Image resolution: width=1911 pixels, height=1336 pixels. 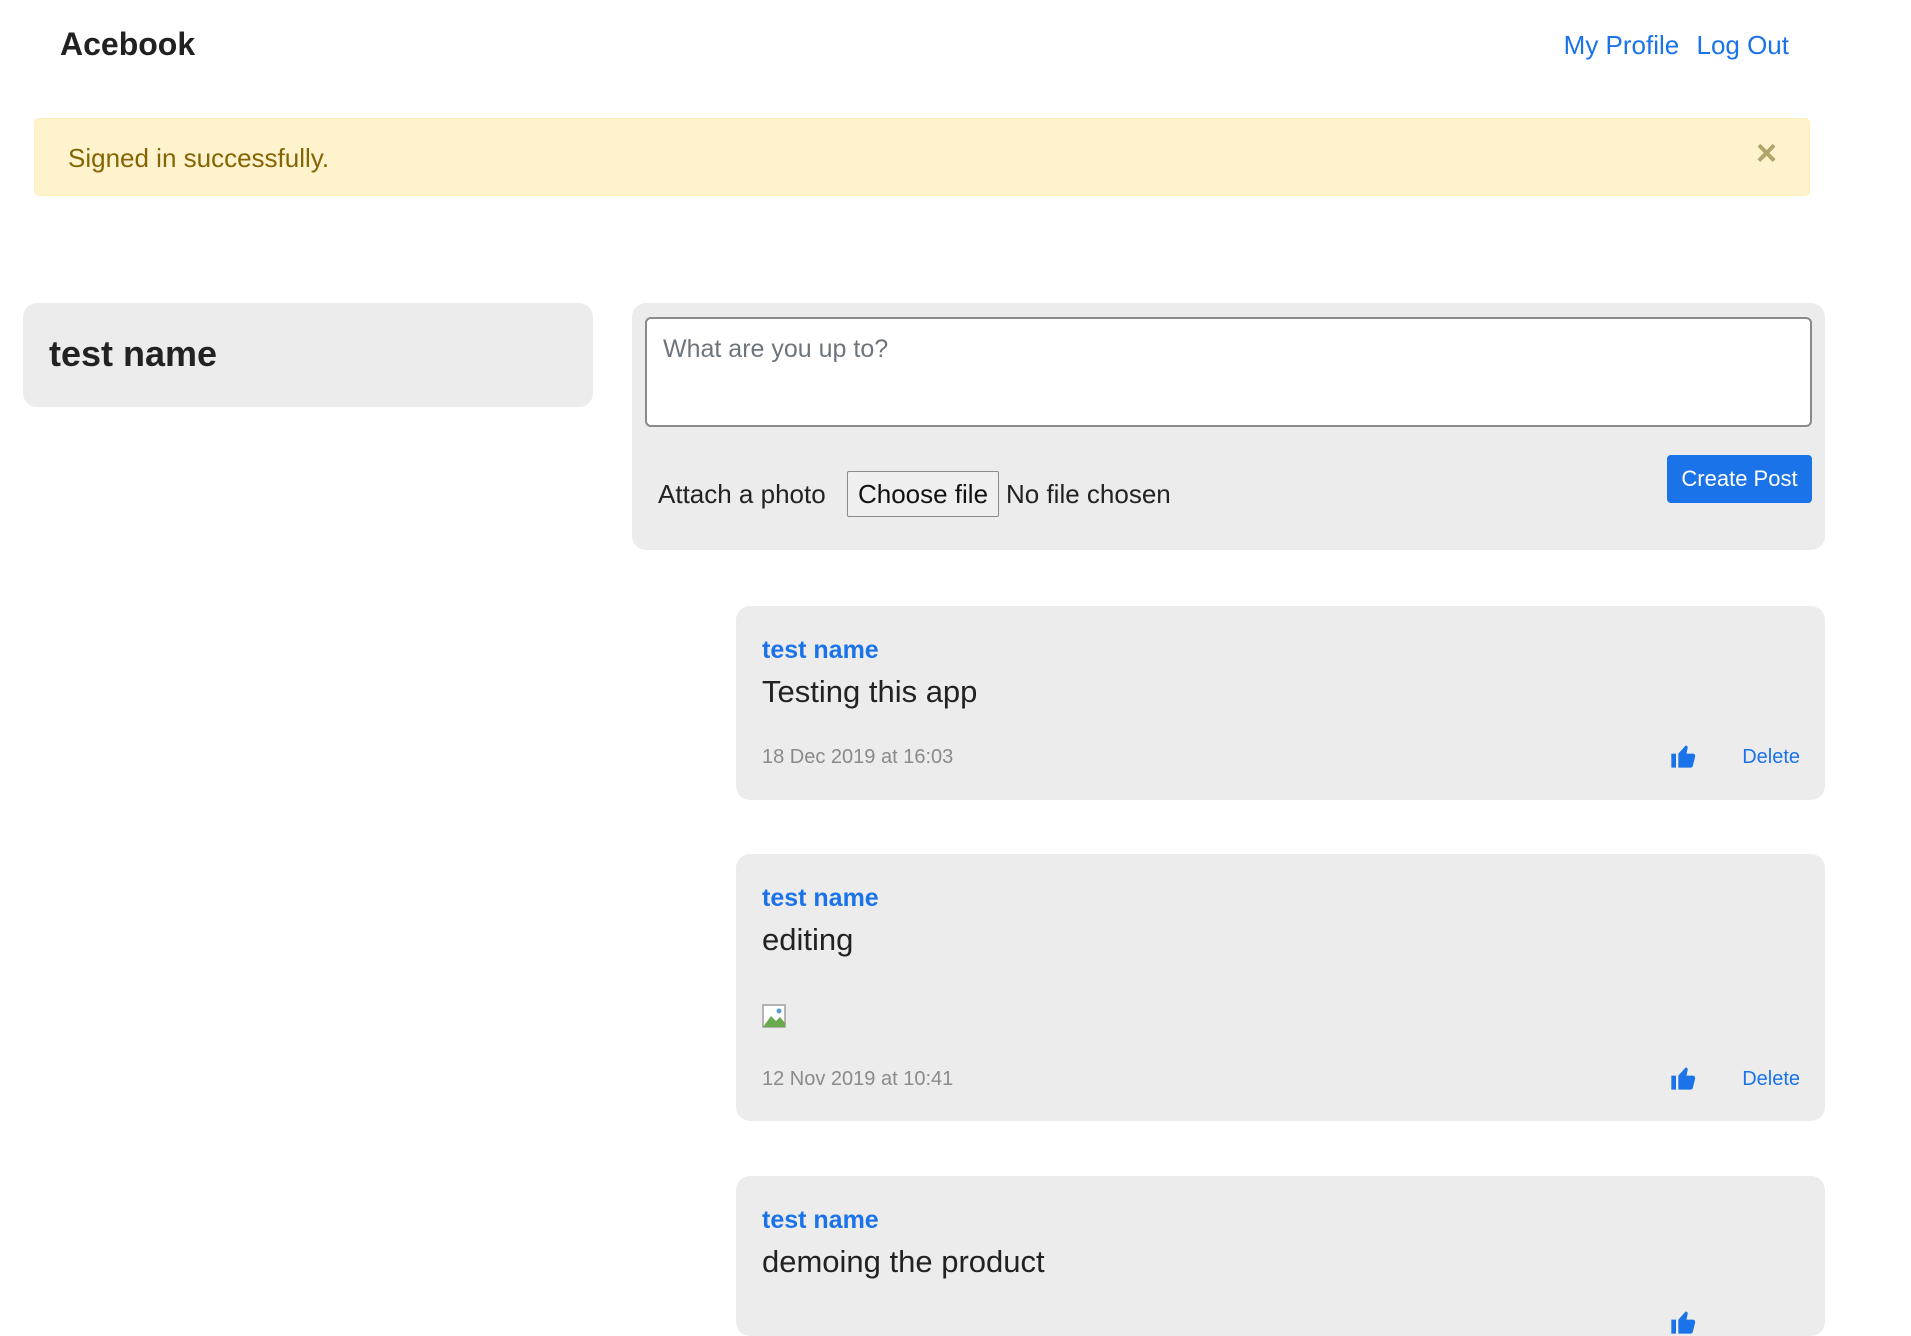 I want to click on post-card: test name demoing the product, so click(x=1280, y=1256).